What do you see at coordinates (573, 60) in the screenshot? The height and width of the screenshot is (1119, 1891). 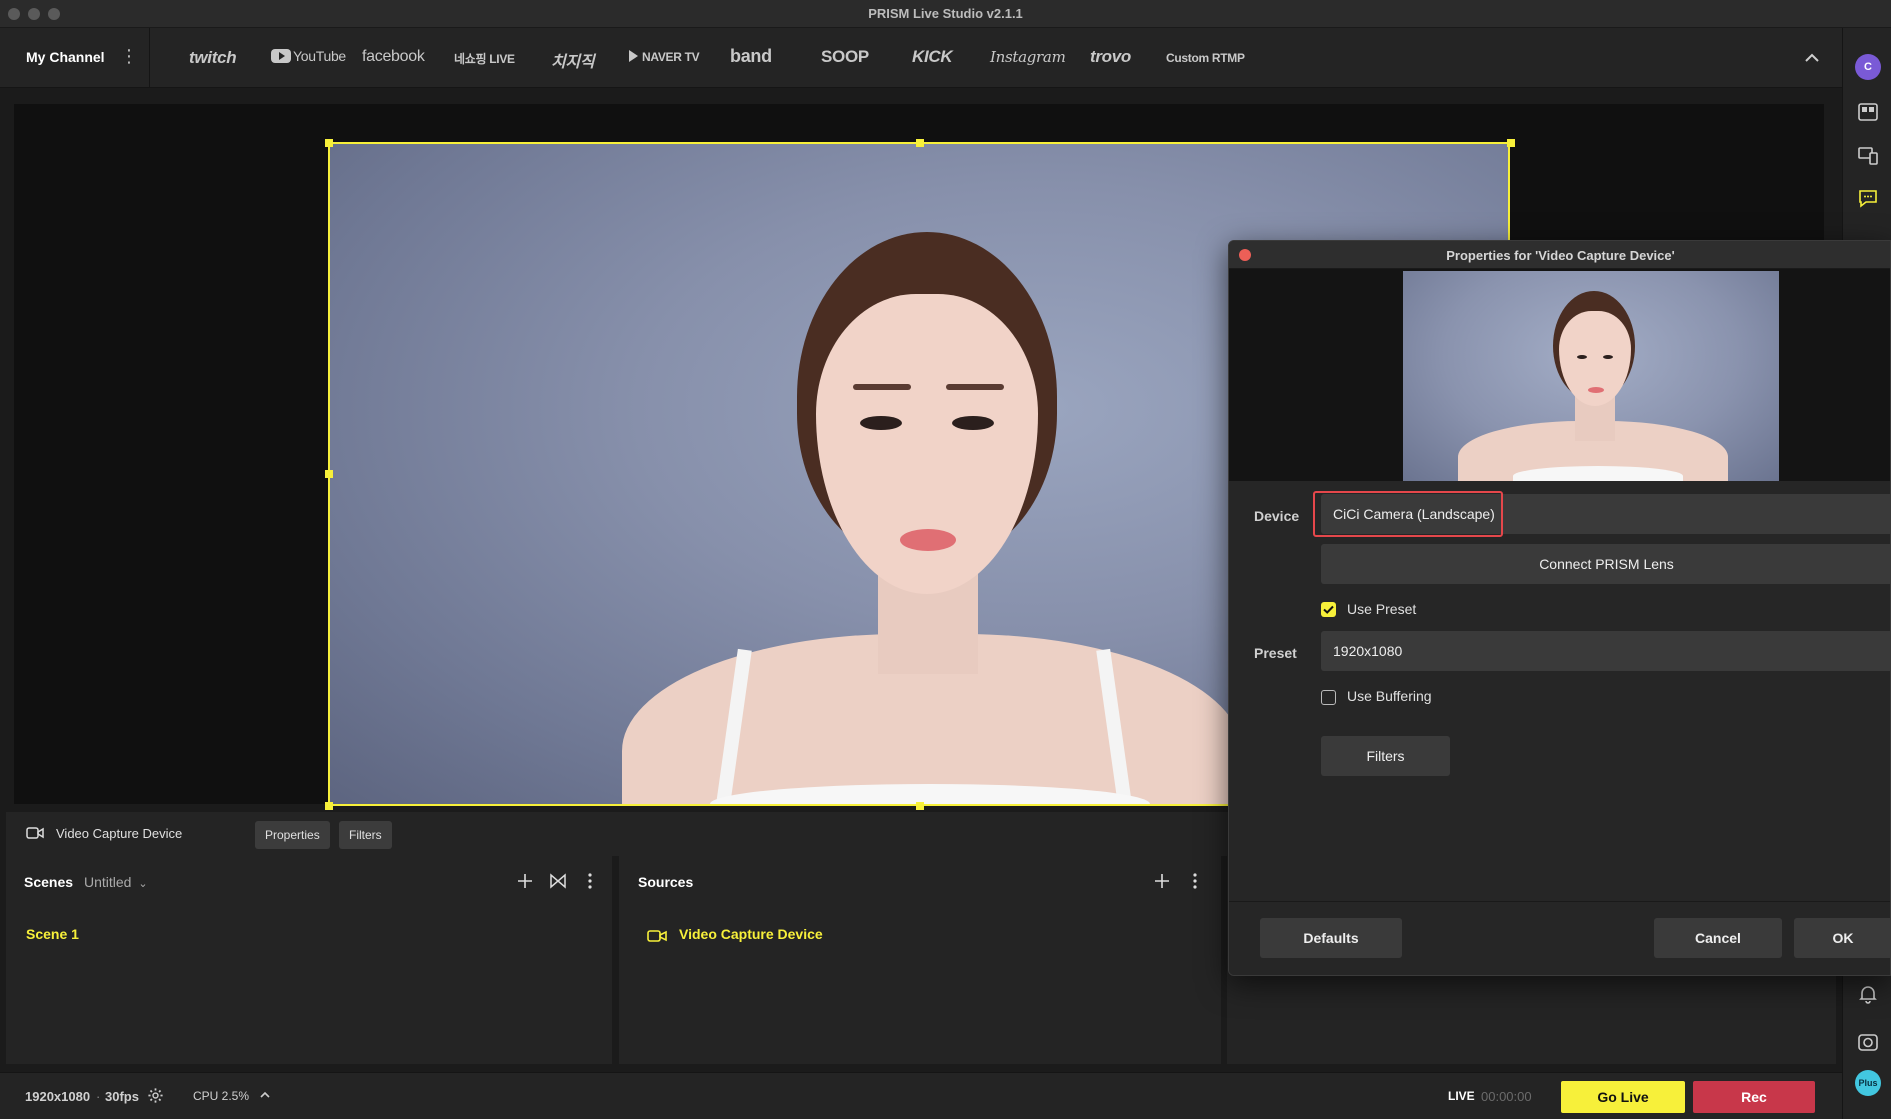 I see `platform-chzzk: 치지직` at bounding box center [573, 60].